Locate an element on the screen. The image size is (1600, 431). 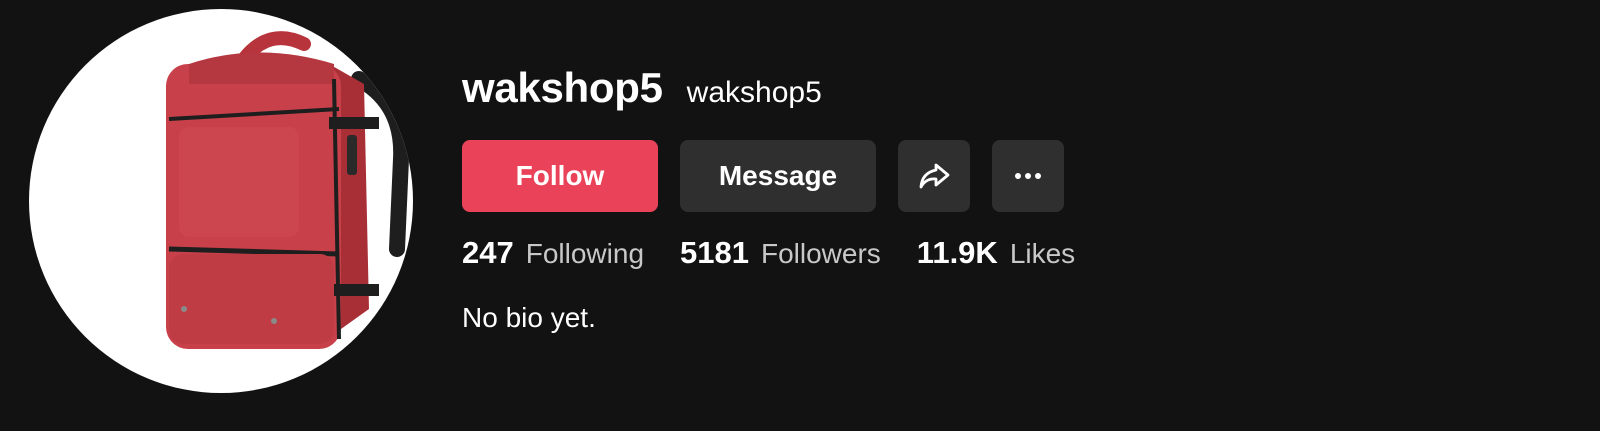
stat-likes: 11.9K Likes is located at coordinates (996, 253).